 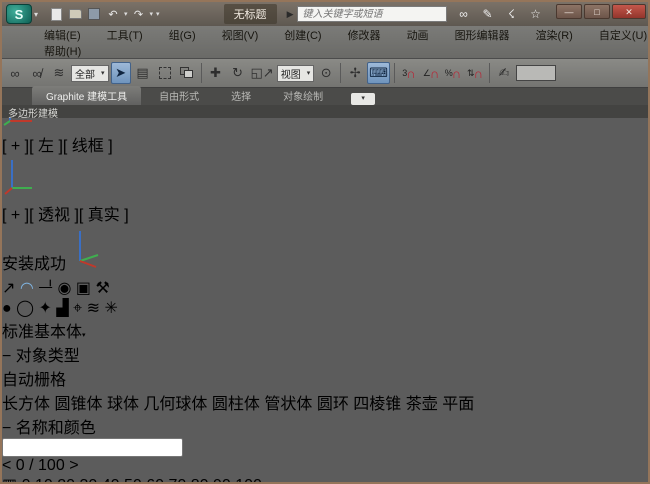 What do you see at coordinates (15, 73) in the screenshot?
I see `select-and-link-icon: ∞` at bounding box center [15, 73].